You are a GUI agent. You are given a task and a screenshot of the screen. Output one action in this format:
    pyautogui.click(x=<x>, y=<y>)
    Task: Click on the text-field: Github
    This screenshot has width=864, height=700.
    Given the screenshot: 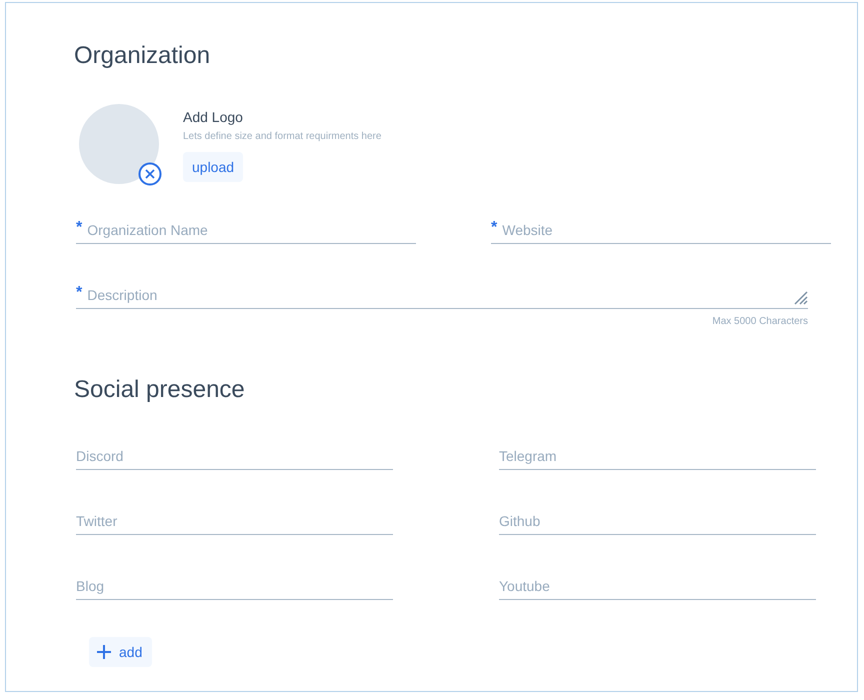 What is the action you would take?
    pyautogui.click(x=657, y=521)
    